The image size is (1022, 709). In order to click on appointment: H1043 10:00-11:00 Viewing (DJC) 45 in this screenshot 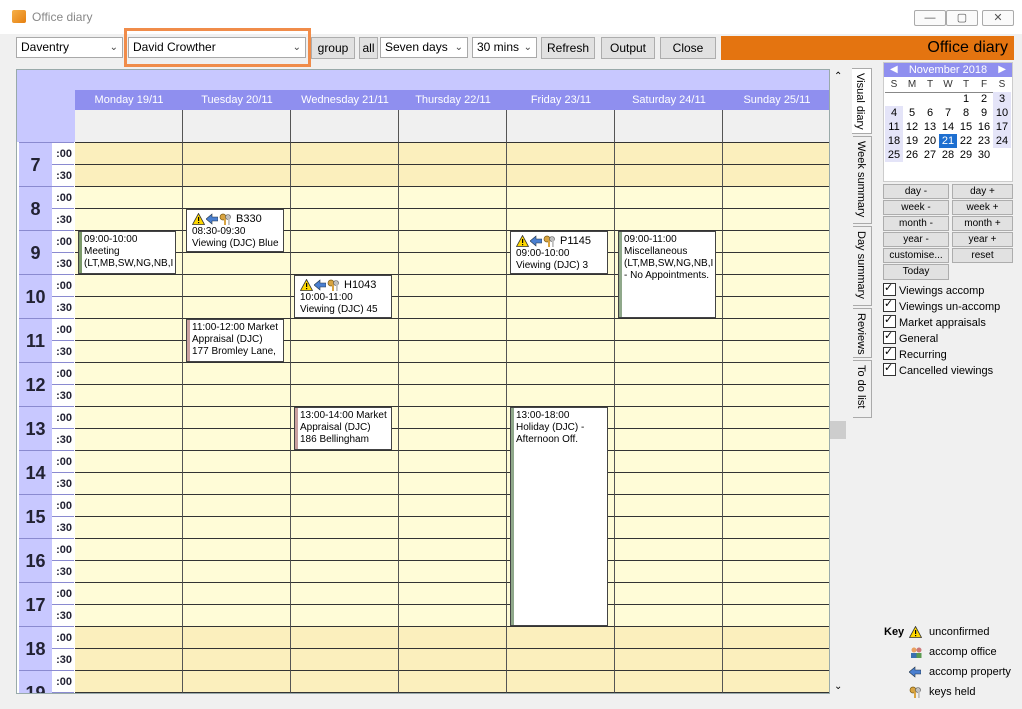, I will do `click(343, 296)`.